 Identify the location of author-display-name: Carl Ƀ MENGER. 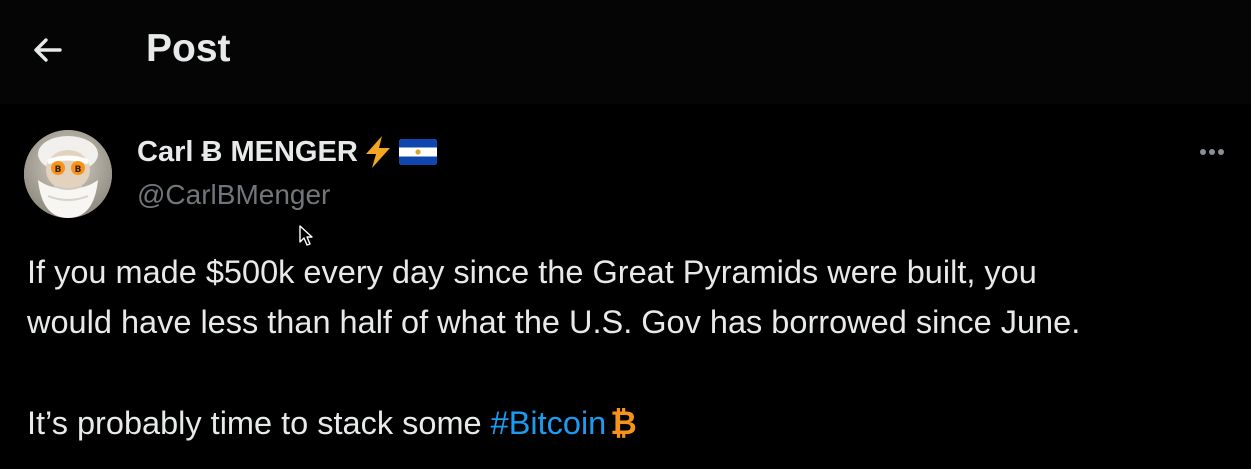
(247, 152).